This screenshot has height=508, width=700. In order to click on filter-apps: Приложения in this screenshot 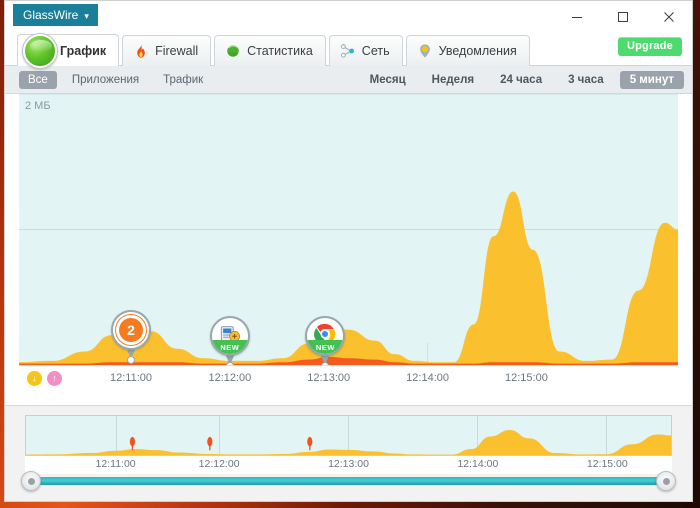, I will do `click(105, 80)`.